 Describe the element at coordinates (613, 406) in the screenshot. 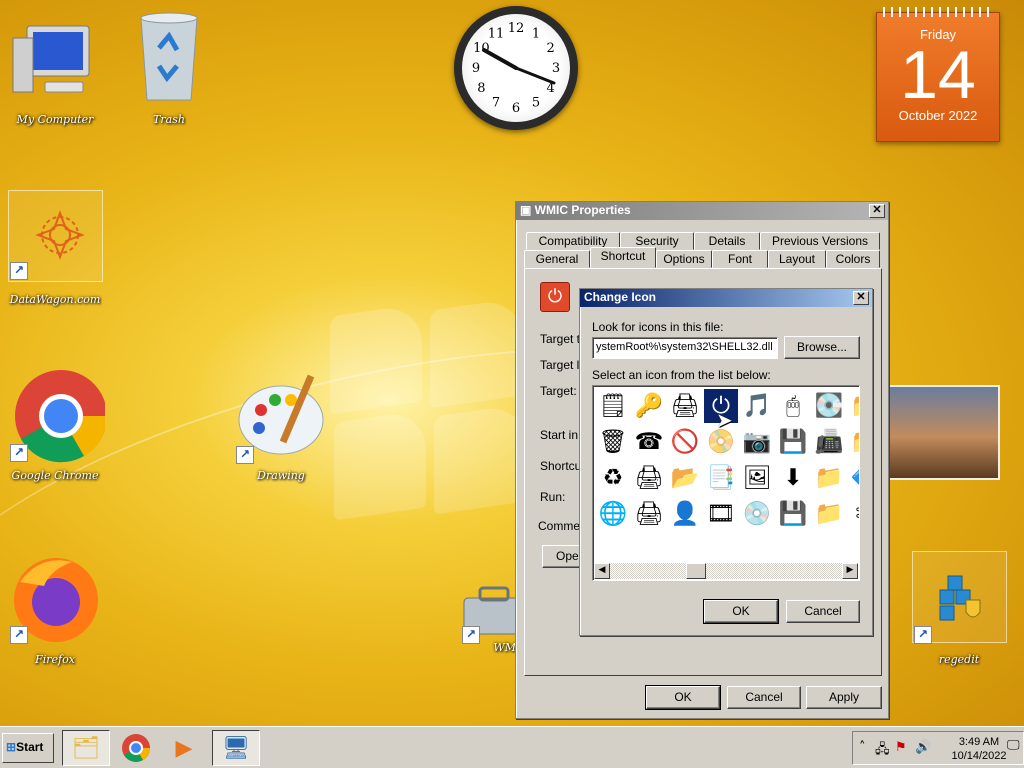

I see `icon-option: 🗒` at that location.